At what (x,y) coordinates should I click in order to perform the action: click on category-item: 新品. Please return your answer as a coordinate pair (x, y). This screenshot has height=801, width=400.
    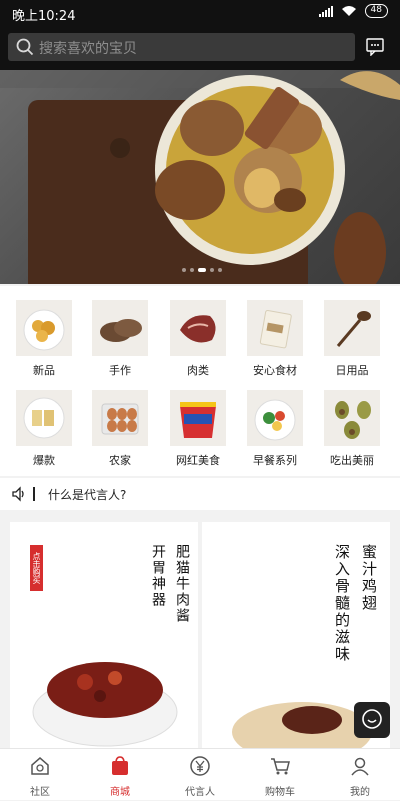
    Looking at the image, I should click on (44, 339).